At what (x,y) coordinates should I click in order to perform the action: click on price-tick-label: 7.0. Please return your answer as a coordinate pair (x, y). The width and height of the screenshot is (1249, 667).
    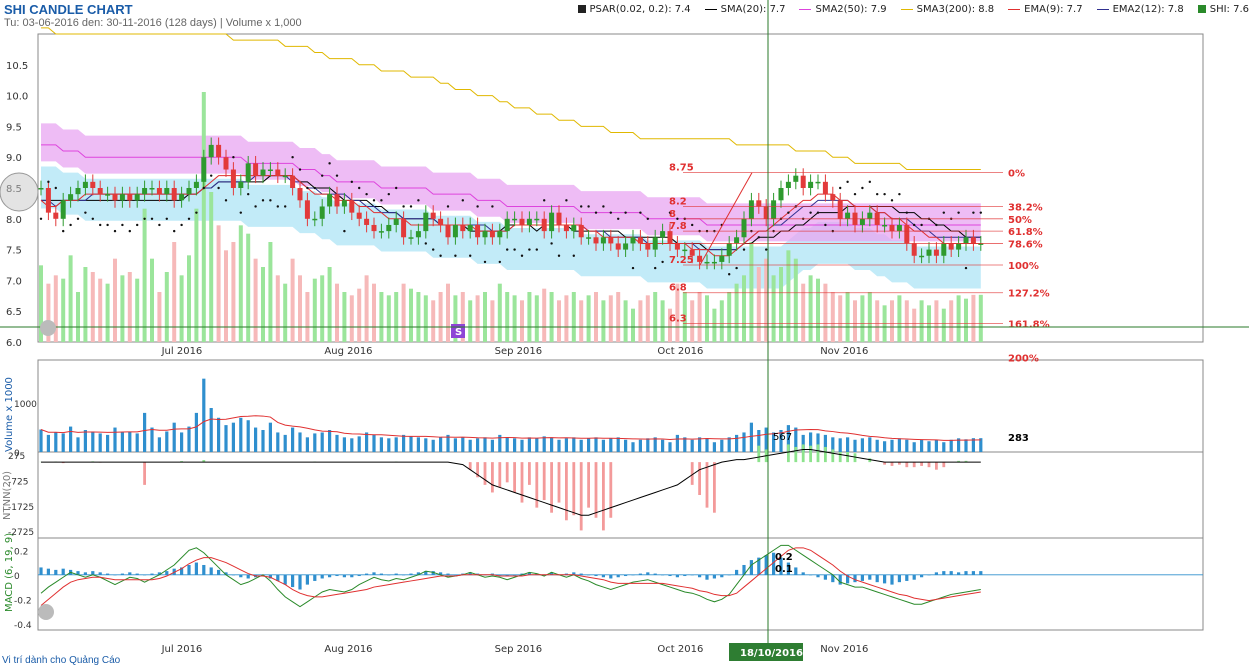
    Looking at the image, I should click on (14, 281).